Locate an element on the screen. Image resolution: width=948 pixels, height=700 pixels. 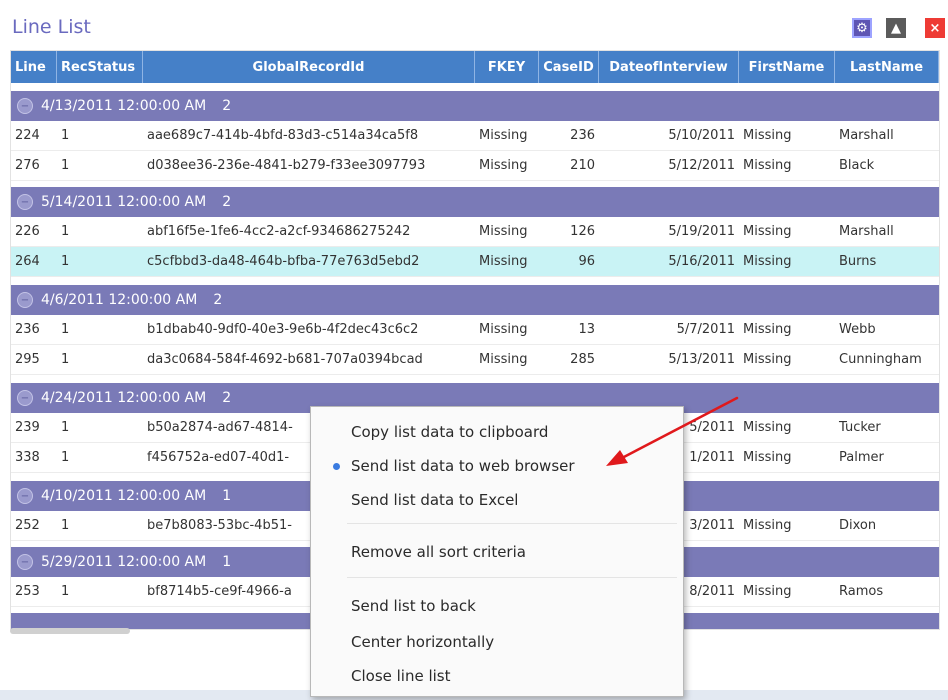
cell-globalrecordid: aae689c7-414b-4bfd-83d3-c514a34ca5f8 is located at coordinates (283, 135).